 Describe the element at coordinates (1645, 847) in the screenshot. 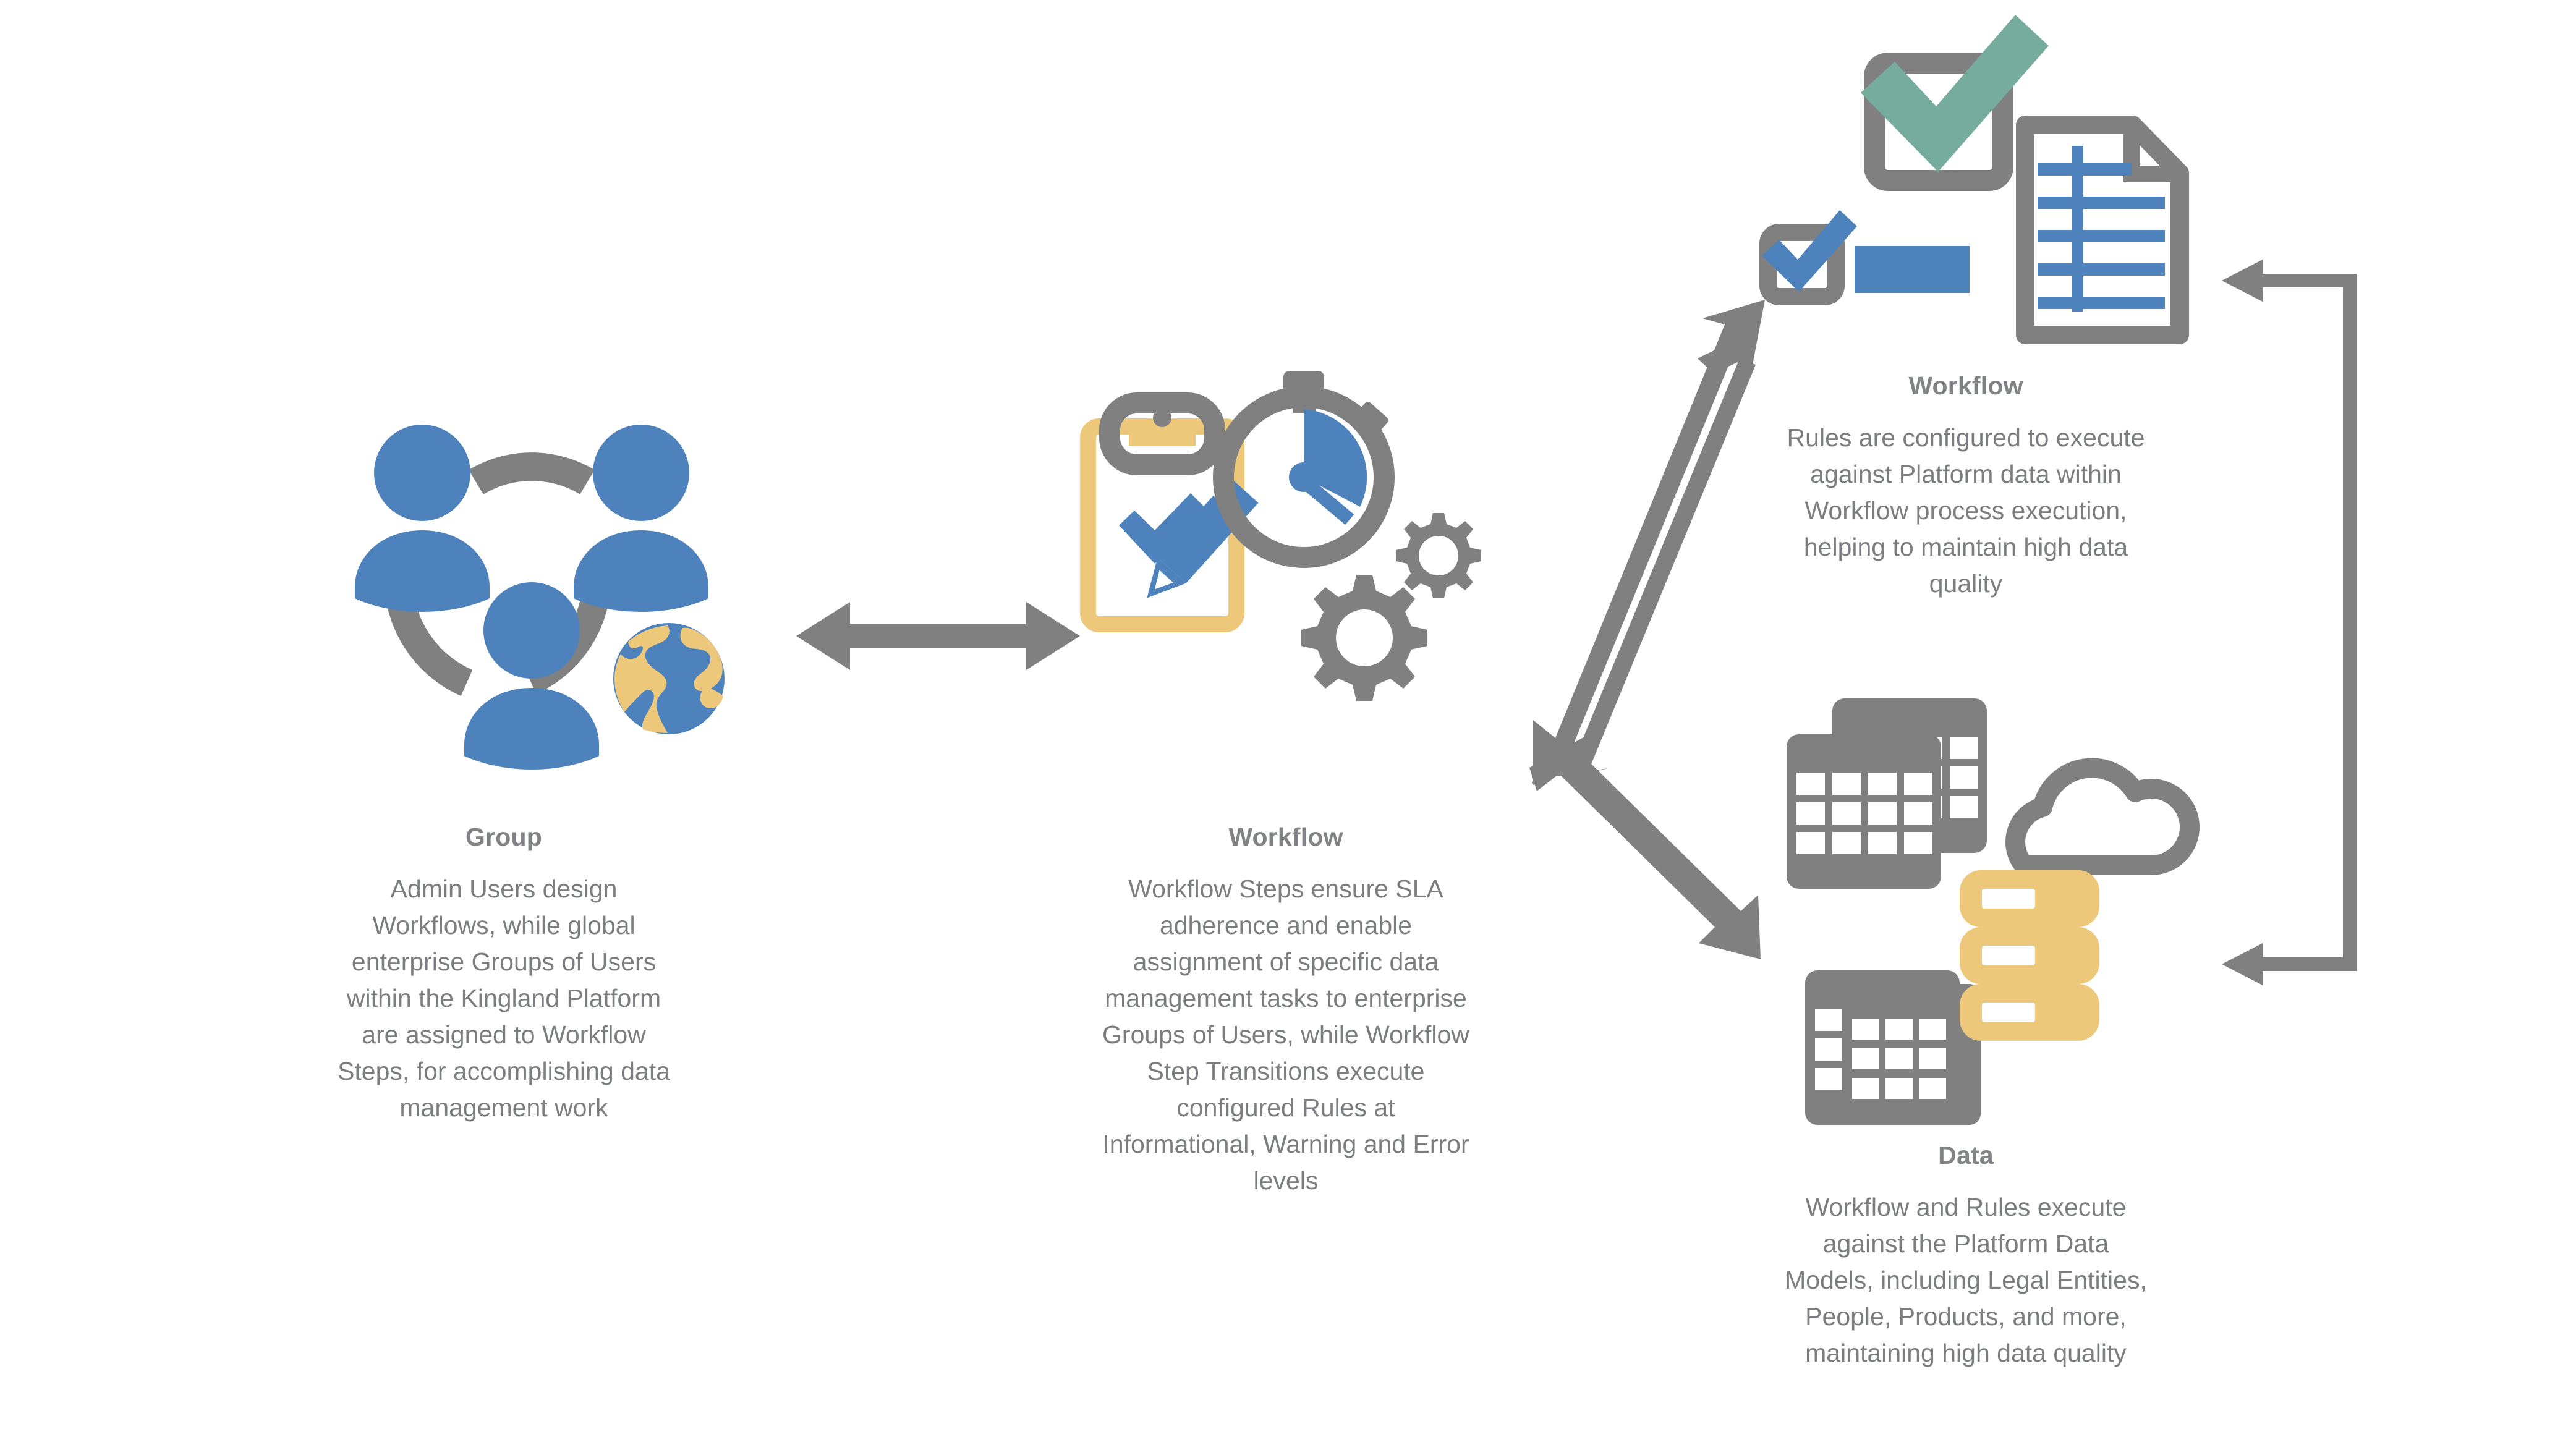

I see `workflow-to-data-arrow` at that location.